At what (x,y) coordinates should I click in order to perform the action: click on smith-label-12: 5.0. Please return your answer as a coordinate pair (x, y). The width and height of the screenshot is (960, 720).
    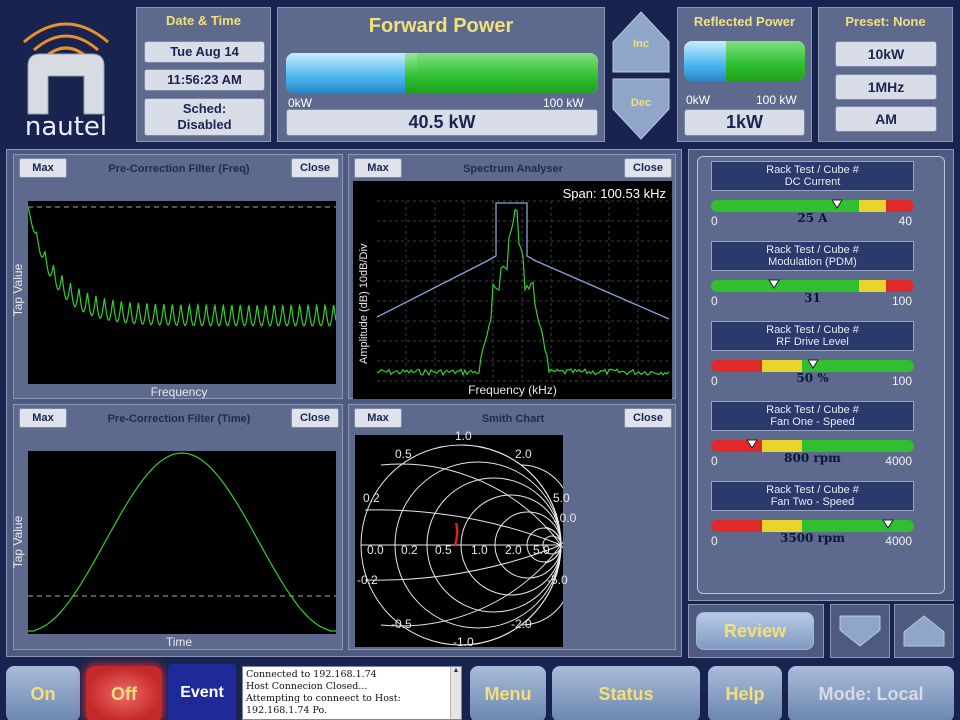
    Looking at the image, I should click on (541, 550).